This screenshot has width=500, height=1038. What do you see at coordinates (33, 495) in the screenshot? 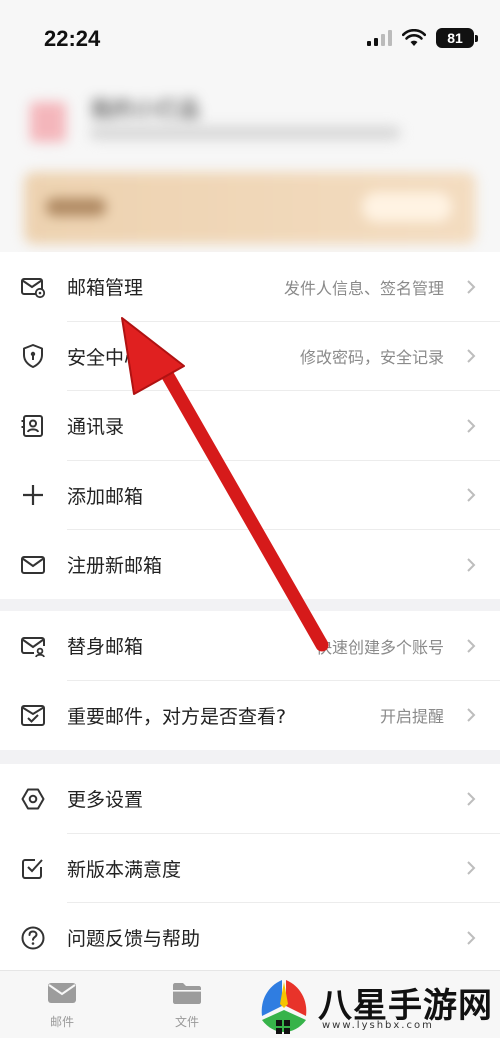
I see `plus-icon` at bounding box center [33, 495].